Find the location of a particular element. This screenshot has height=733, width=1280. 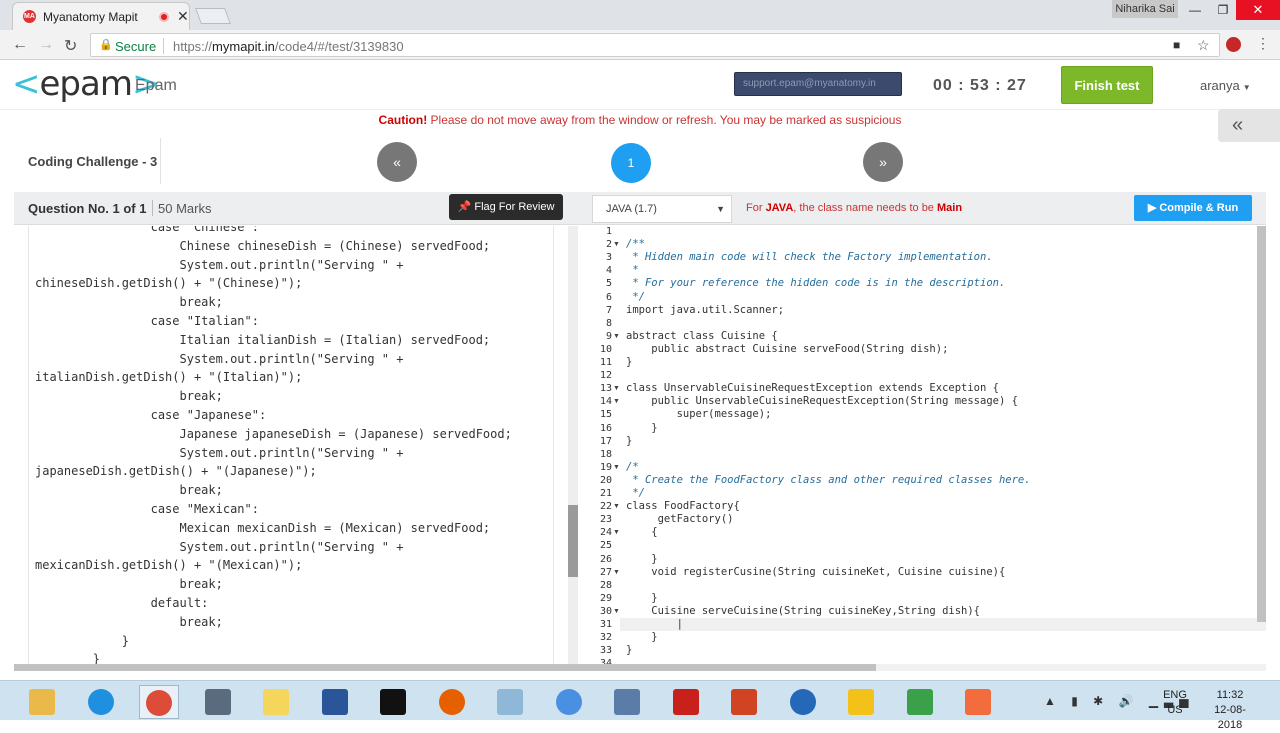

taskbar-python-button is located at coordinates (861, 702).